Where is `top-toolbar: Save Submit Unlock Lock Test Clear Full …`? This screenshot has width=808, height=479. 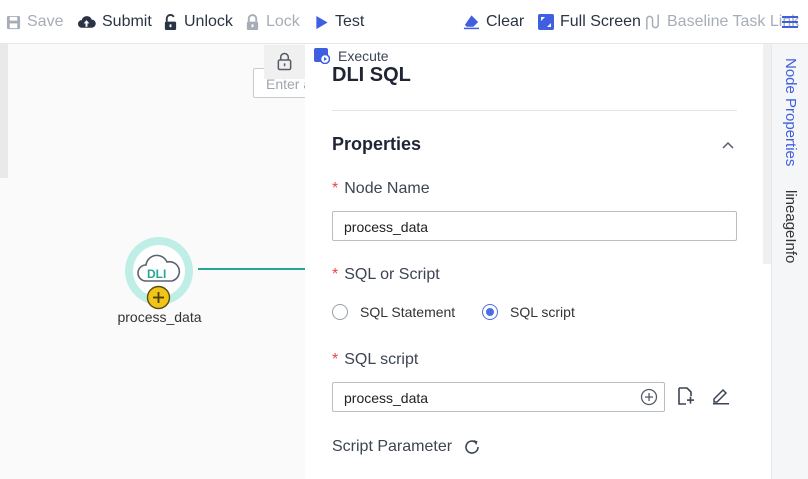 top-toolbar: Save Submit Unlock Lock Test Clear Full … is located at coordinates (404, 22).